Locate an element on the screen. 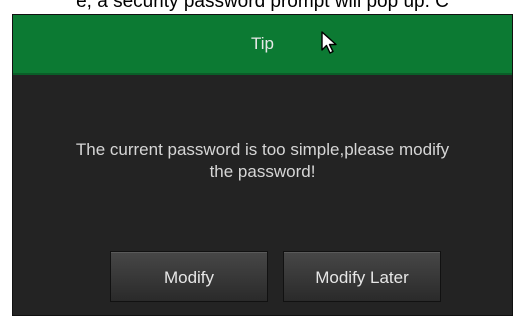 This screenshot has height=316, width=525. mouse-cursor-icon is located at coordinates (329, 42).